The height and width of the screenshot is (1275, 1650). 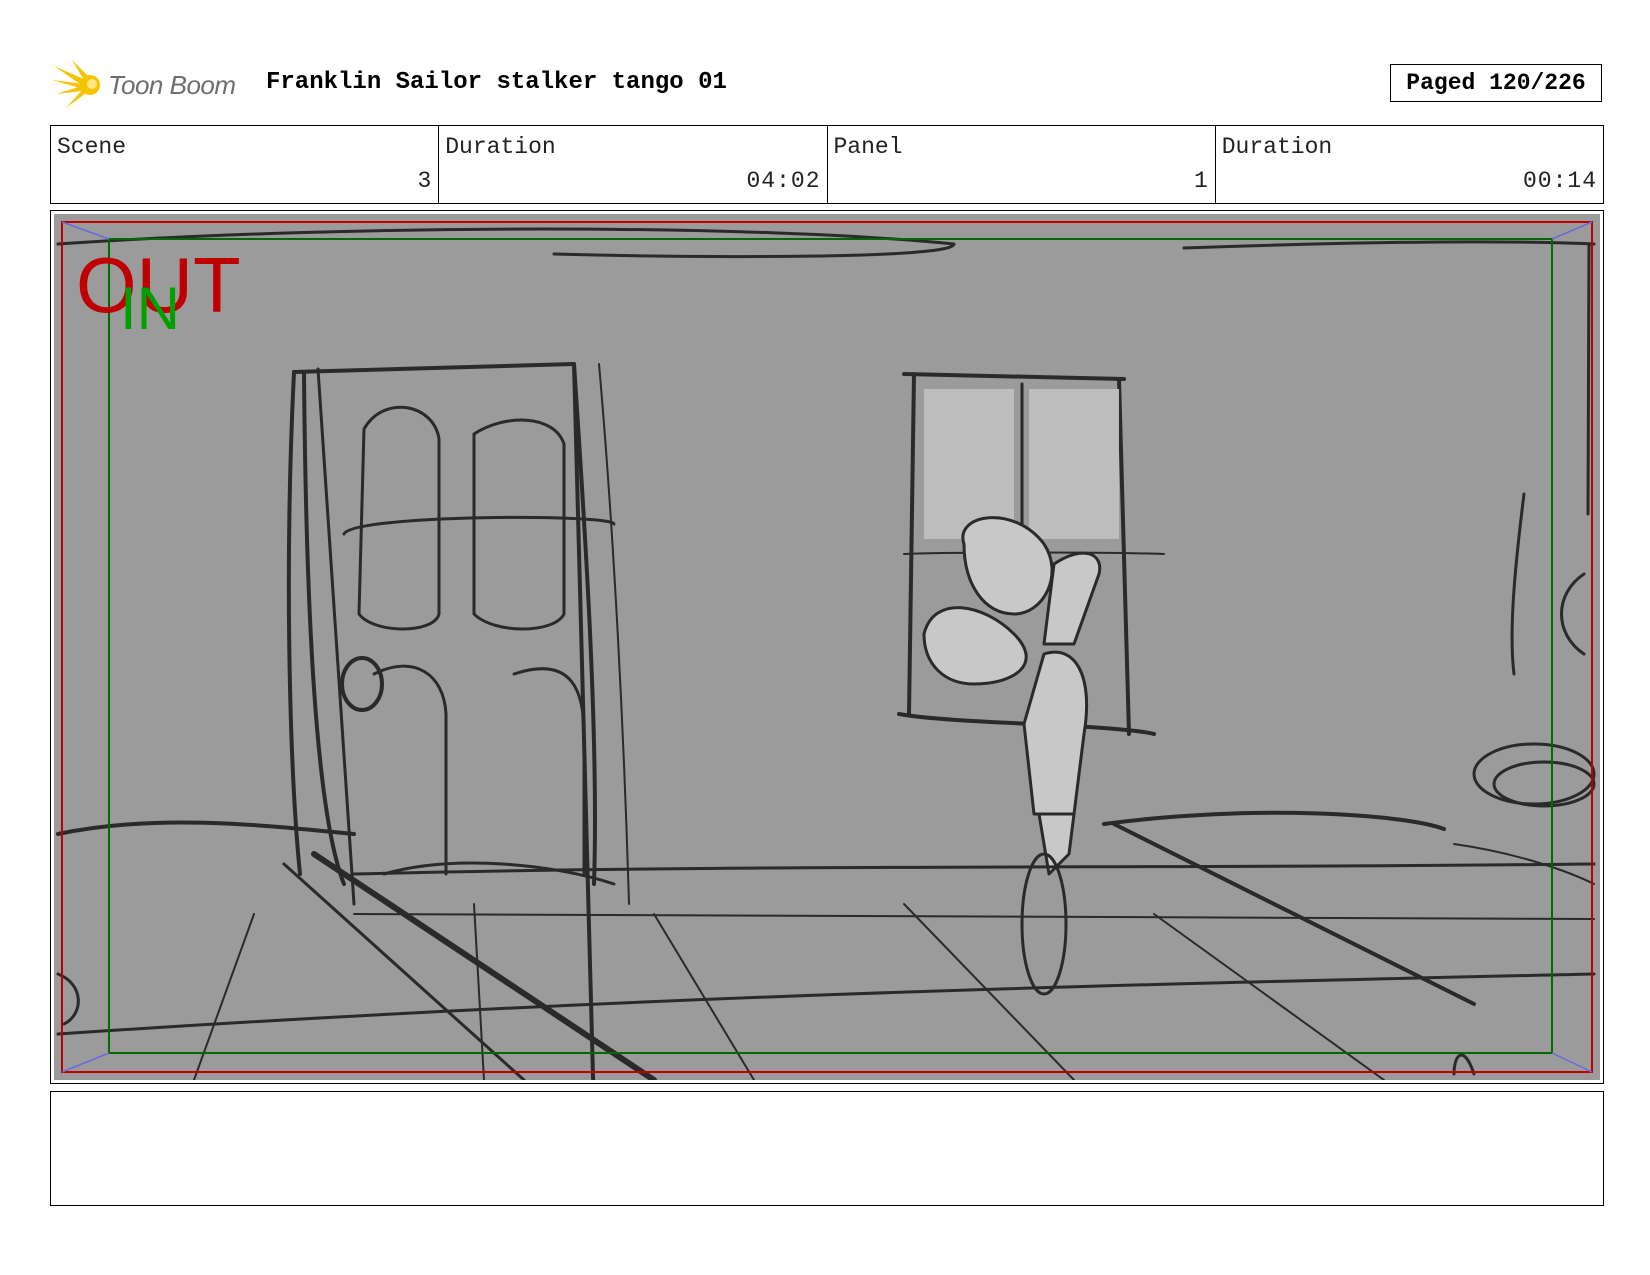 What do you see at coordinates (1022, 164) in the screenshot?
I see `panel-cell: Panel 1` at bounding box center [1022, 164].